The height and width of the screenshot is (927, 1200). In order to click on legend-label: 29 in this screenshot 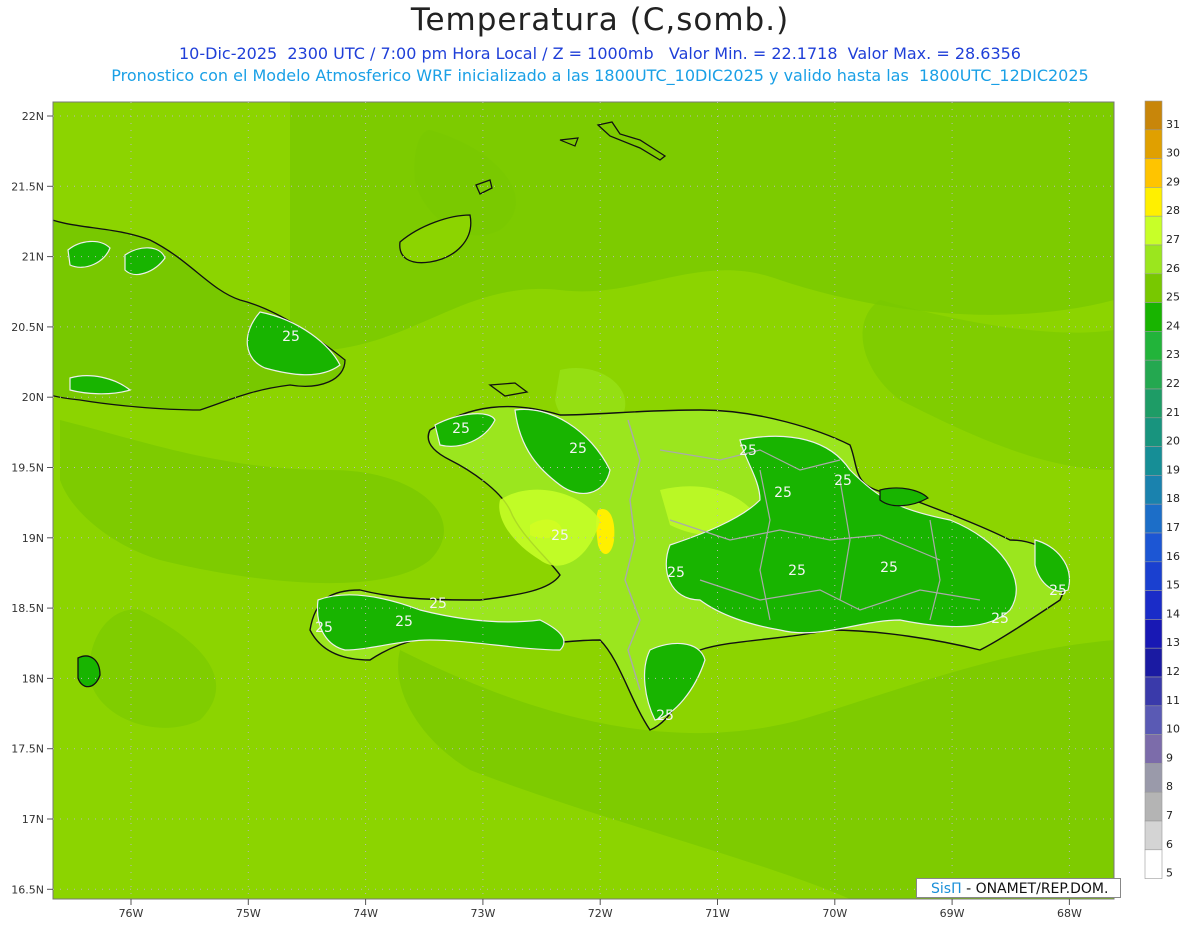, I will do `click(1173, 181)`.